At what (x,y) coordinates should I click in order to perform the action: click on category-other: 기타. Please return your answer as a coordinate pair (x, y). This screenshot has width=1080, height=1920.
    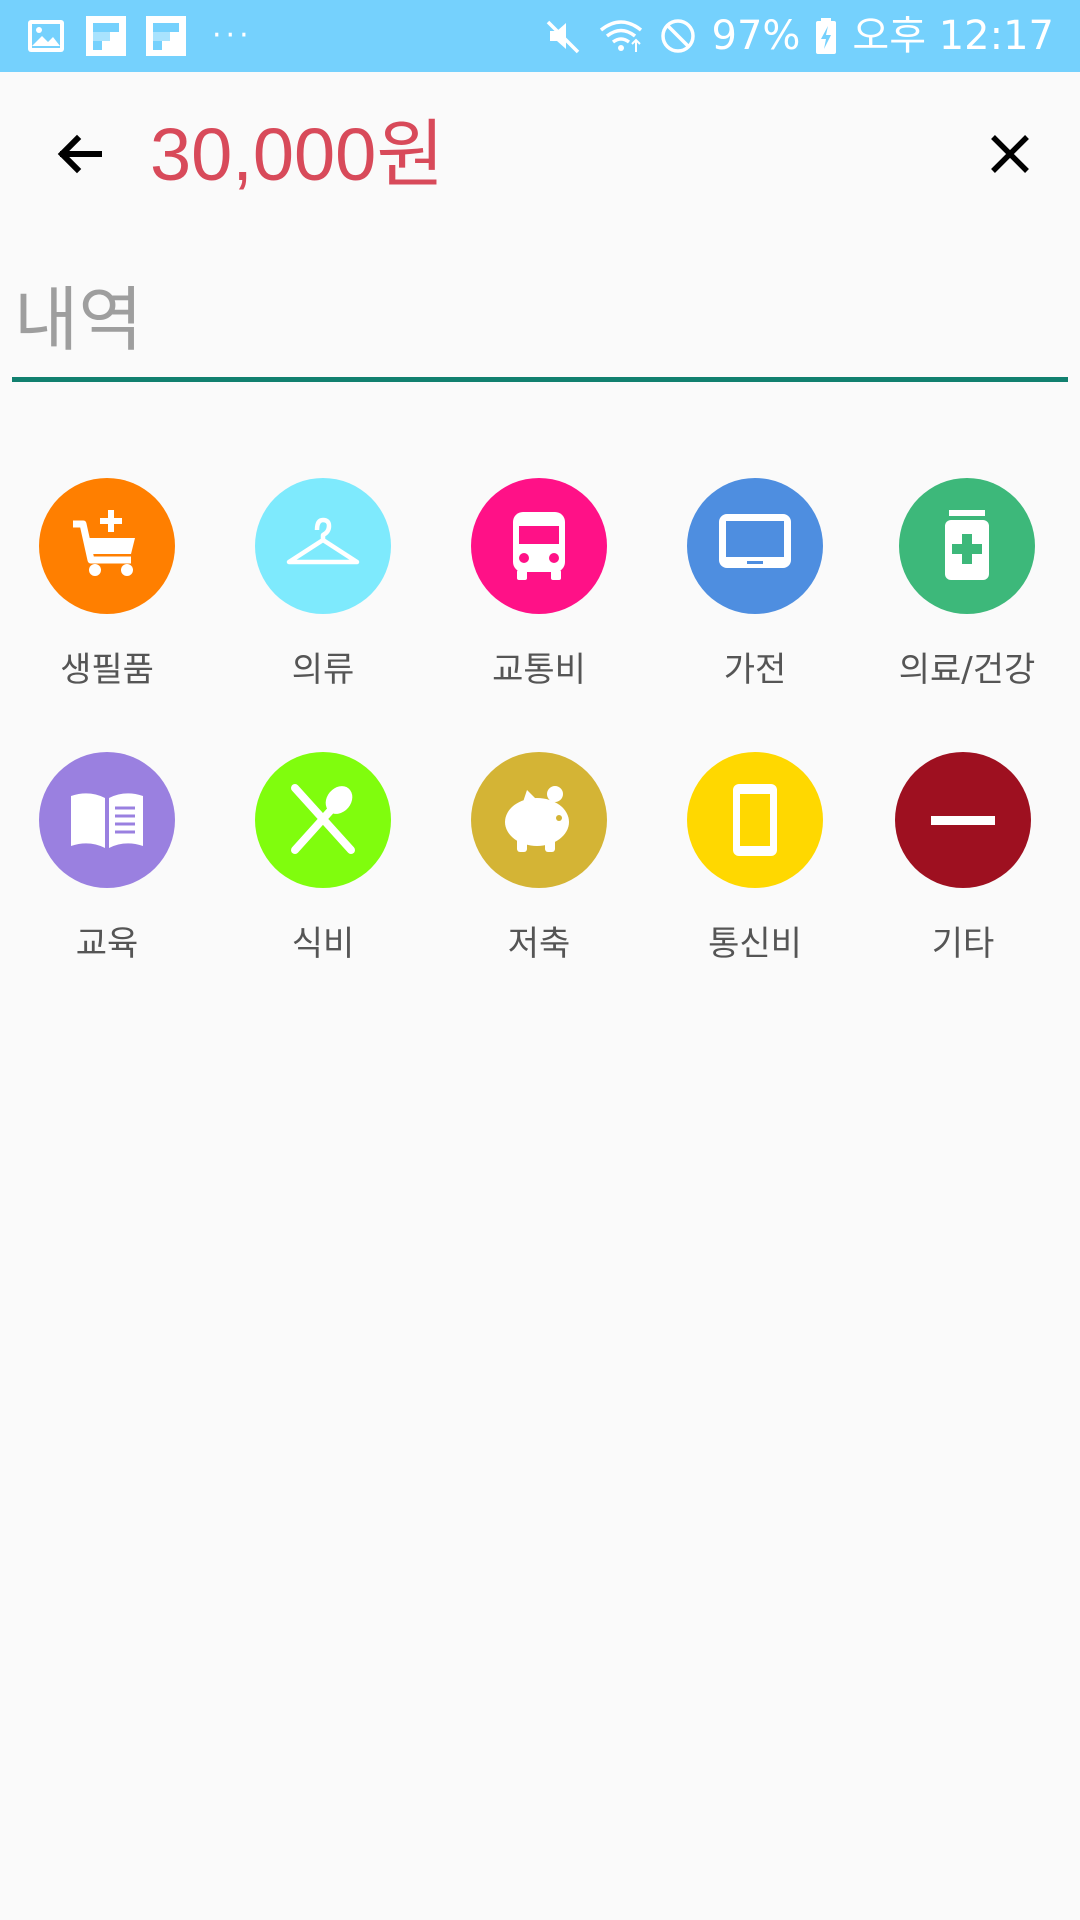
    Looking at the image, I should click on (963, 867).